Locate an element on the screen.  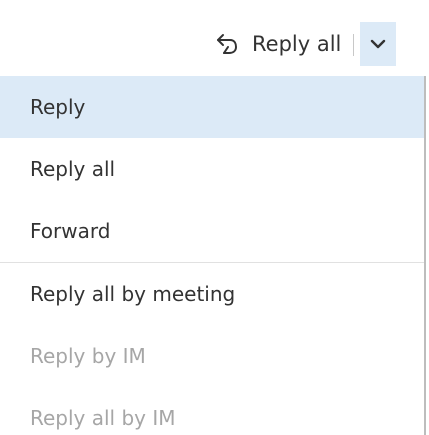
reply-all-icon is located at coordinates (227, 44).